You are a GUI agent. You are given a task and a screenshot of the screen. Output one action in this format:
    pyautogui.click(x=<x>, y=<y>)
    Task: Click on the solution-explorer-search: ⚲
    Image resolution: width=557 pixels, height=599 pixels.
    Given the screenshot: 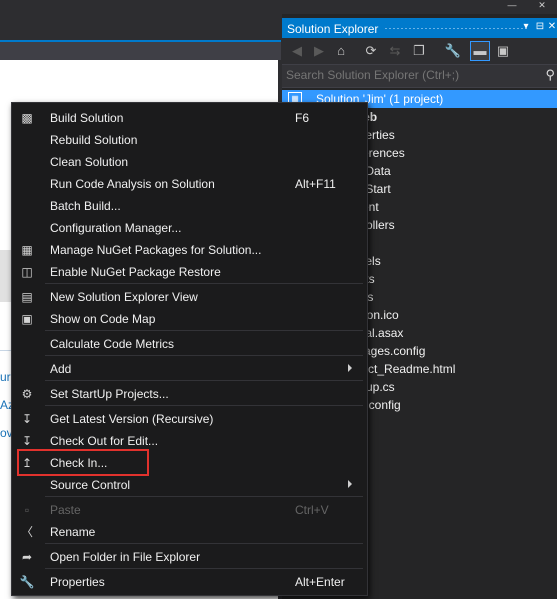 What is the action you would take?
    pyautogui.click(x=419, y=76)
    